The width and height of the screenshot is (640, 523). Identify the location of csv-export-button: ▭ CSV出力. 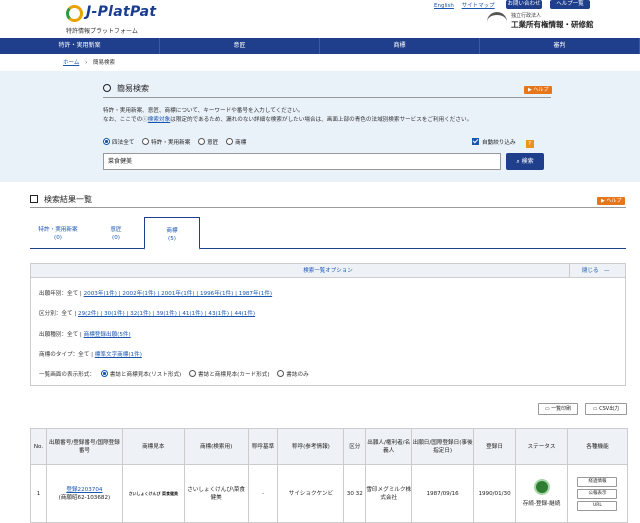
(606, 409).